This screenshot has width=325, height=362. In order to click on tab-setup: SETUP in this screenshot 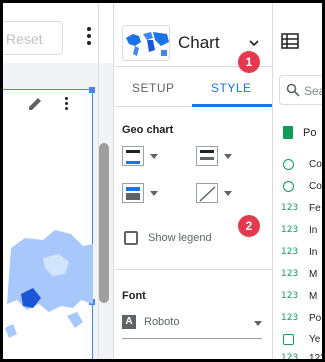, I will do `click(153, 88)`.